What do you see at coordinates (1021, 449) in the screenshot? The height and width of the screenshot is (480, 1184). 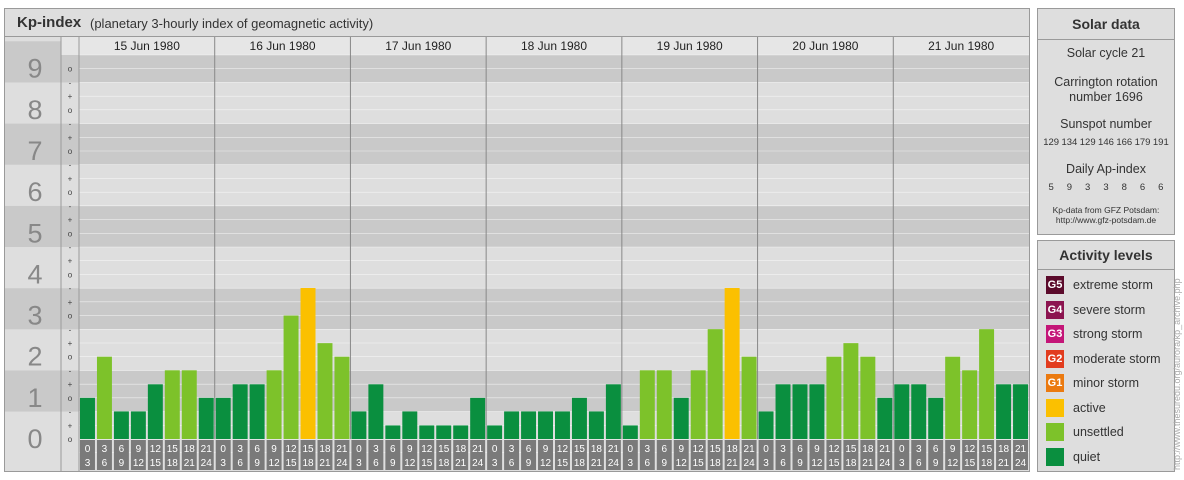 I see `hour-start-label: 21` at bounding box center [1021, 449].